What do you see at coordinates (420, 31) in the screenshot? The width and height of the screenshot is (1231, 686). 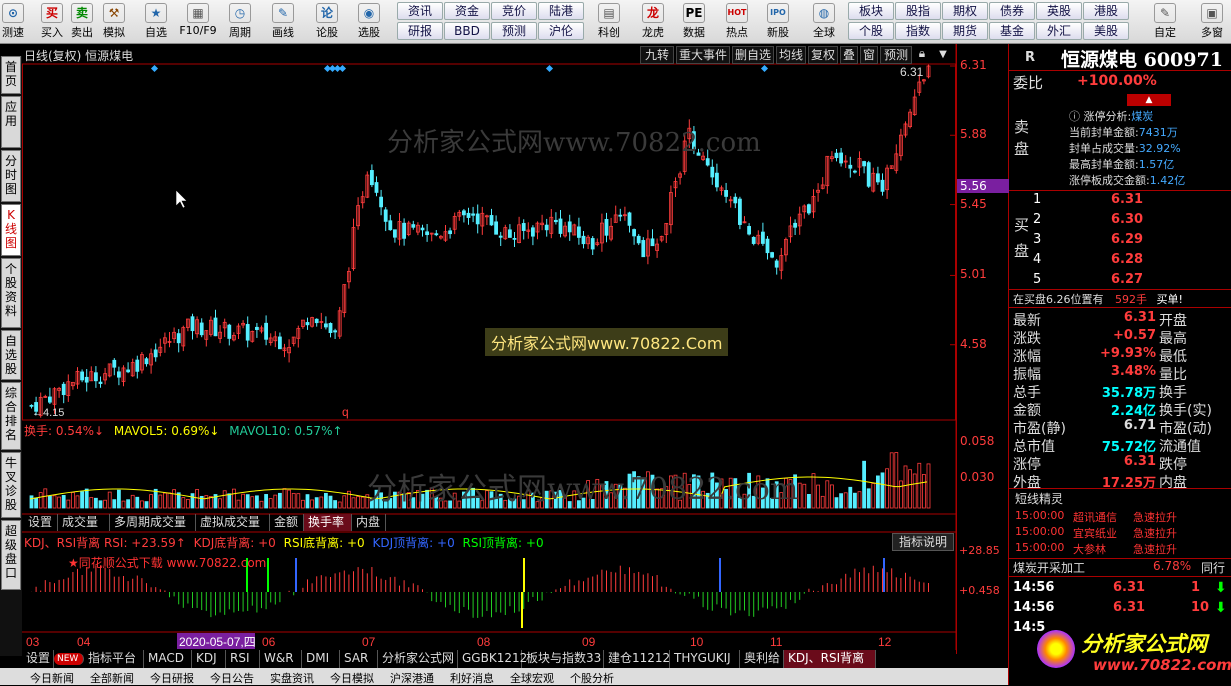 I see `toolbar-link-button: 研报` at bounding box center [420, 31].